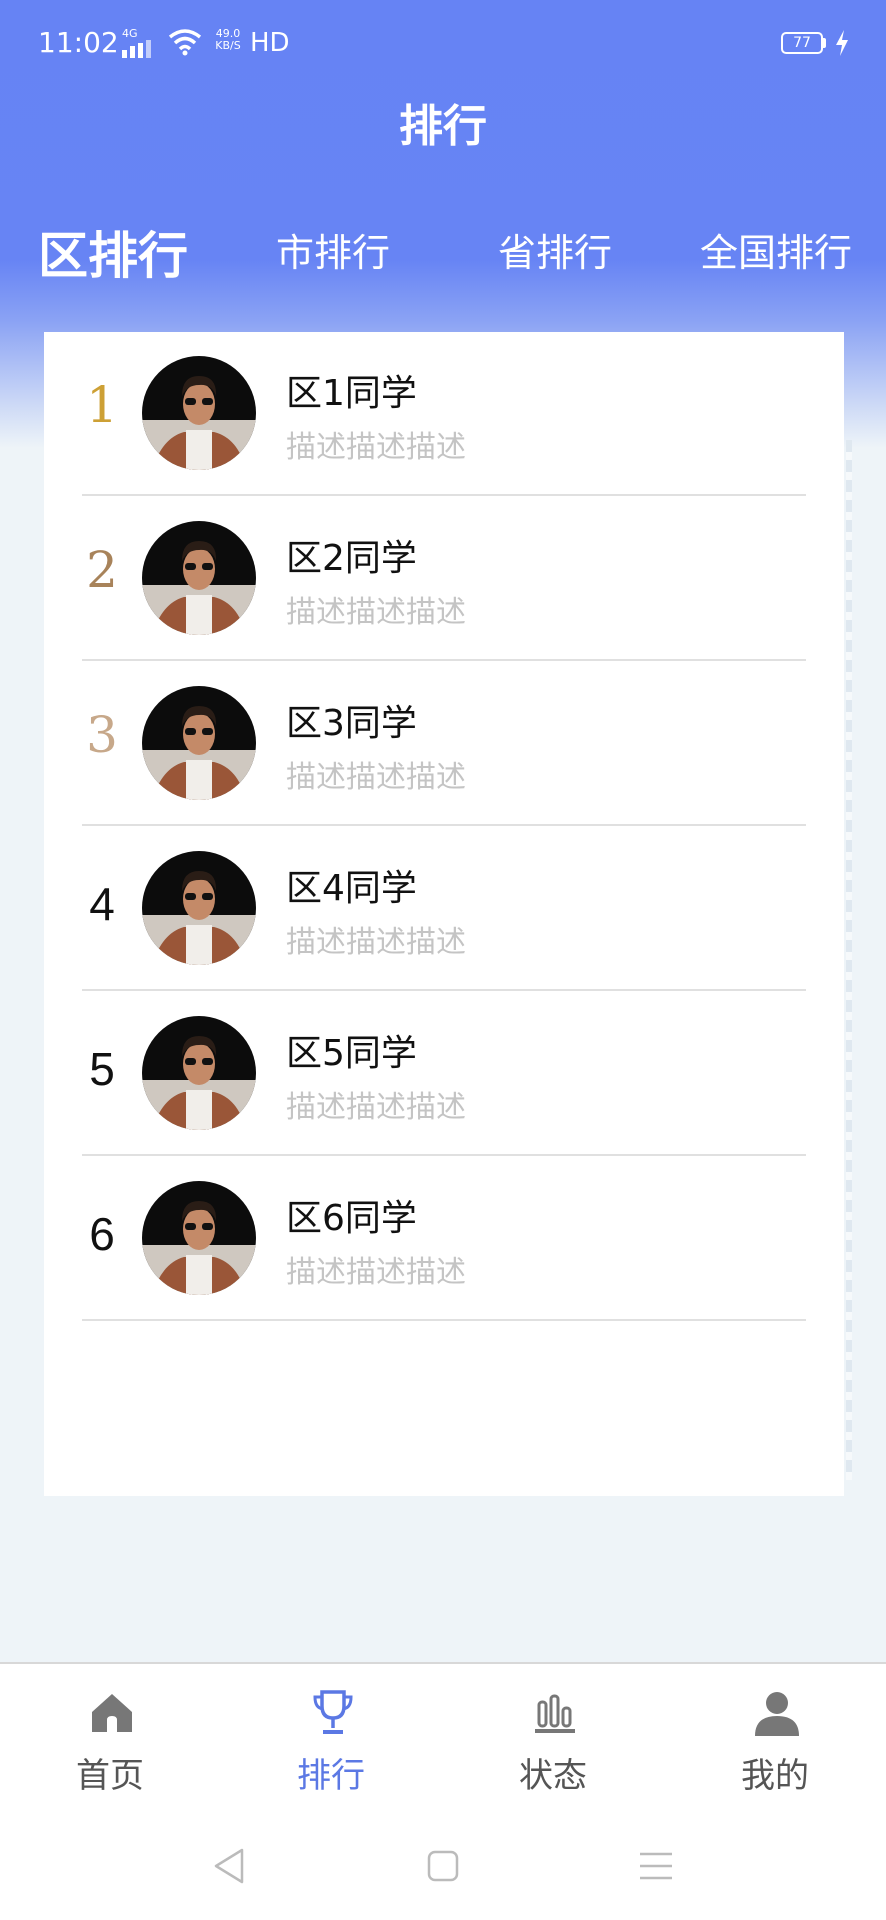 The image size is (886, 1920). I want to click on battery-icon: 77, so click(802, 43).